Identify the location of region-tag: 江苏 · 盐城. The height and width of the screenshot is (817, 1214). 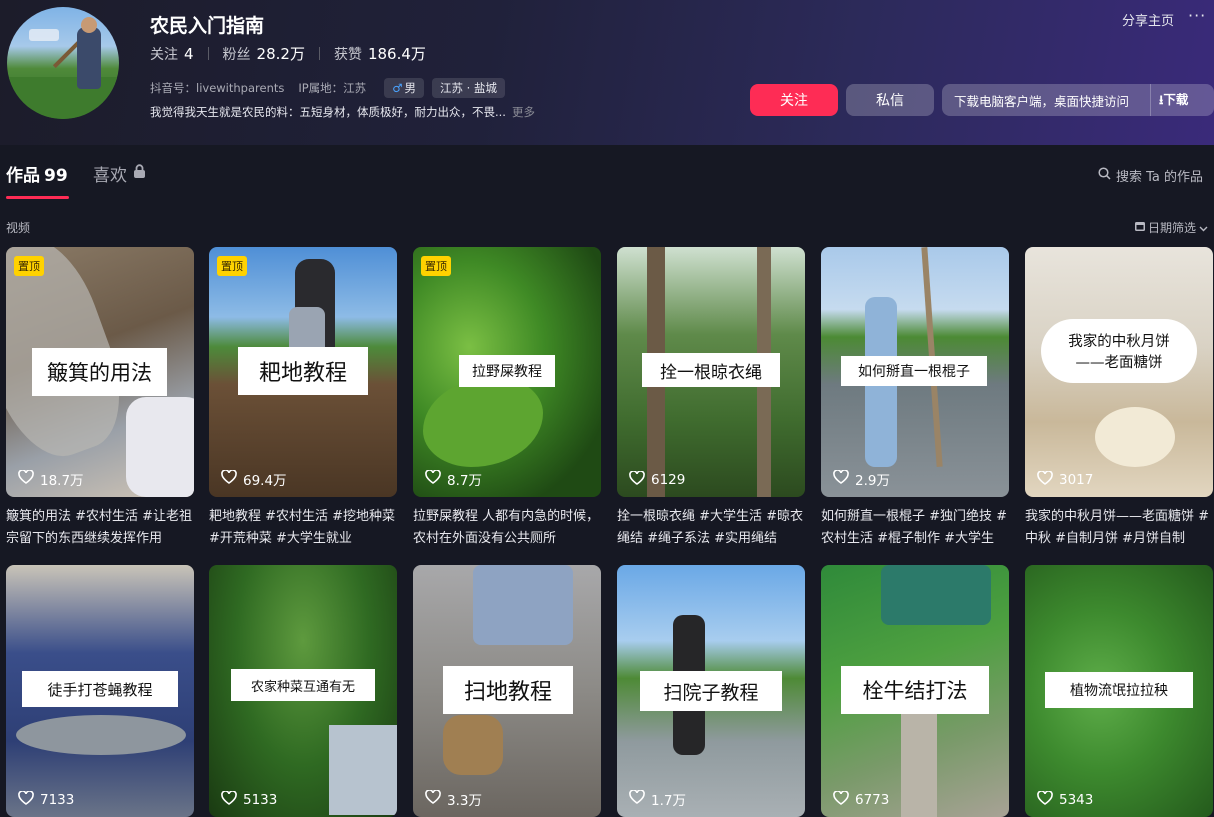
(468, 88).